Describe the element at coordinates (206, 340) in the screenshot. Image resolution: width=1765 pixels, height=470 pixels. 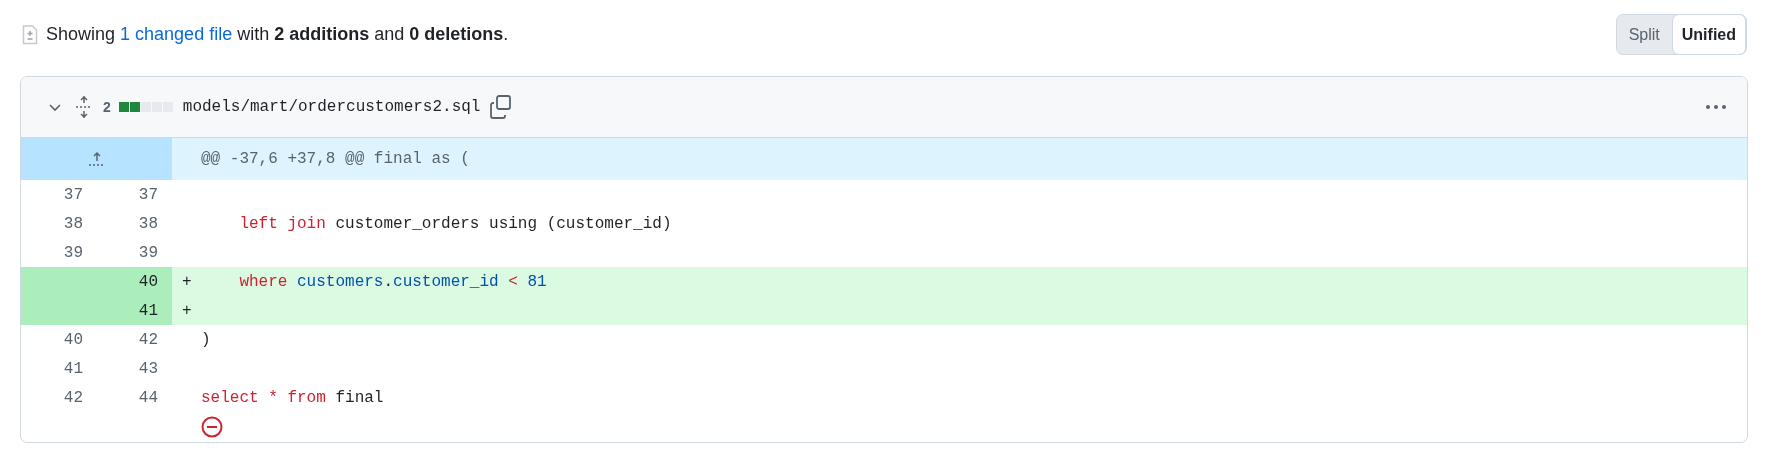
I see `code-line: )` at that location.